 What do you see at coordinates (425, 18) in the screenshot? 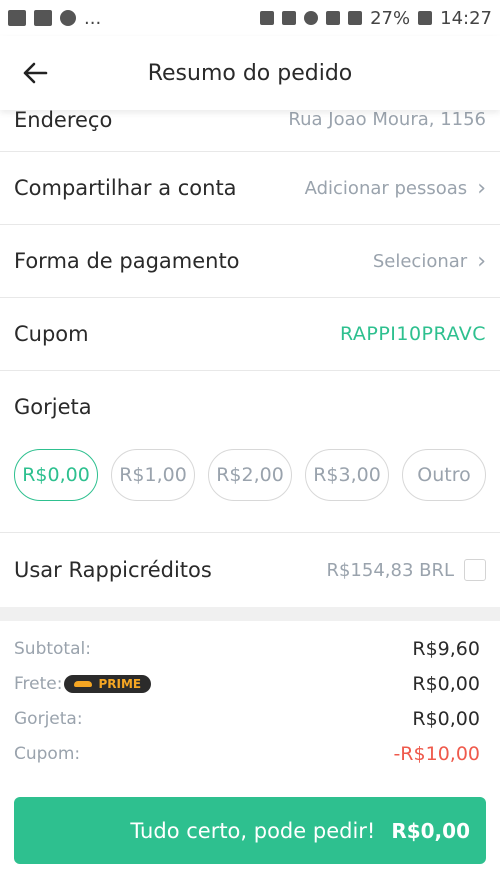
I see `battery-icon` at bounding box center [425, 18].